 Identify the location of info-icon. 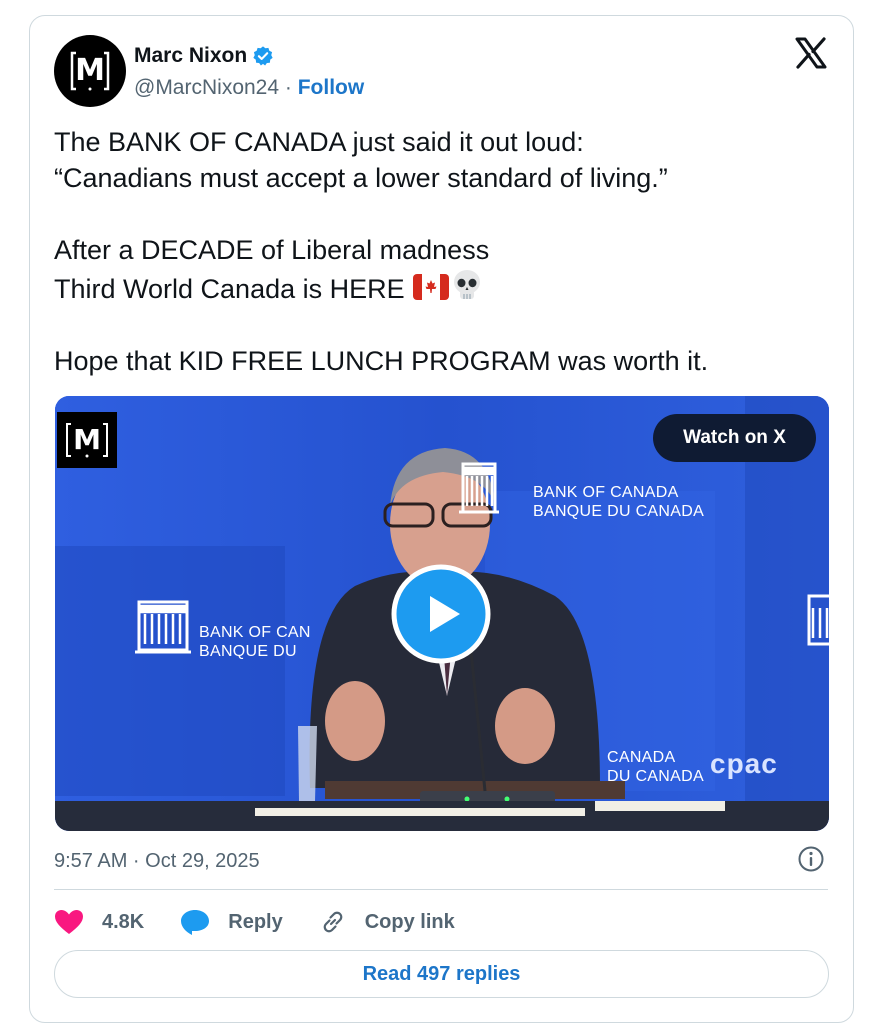
(811, 859).